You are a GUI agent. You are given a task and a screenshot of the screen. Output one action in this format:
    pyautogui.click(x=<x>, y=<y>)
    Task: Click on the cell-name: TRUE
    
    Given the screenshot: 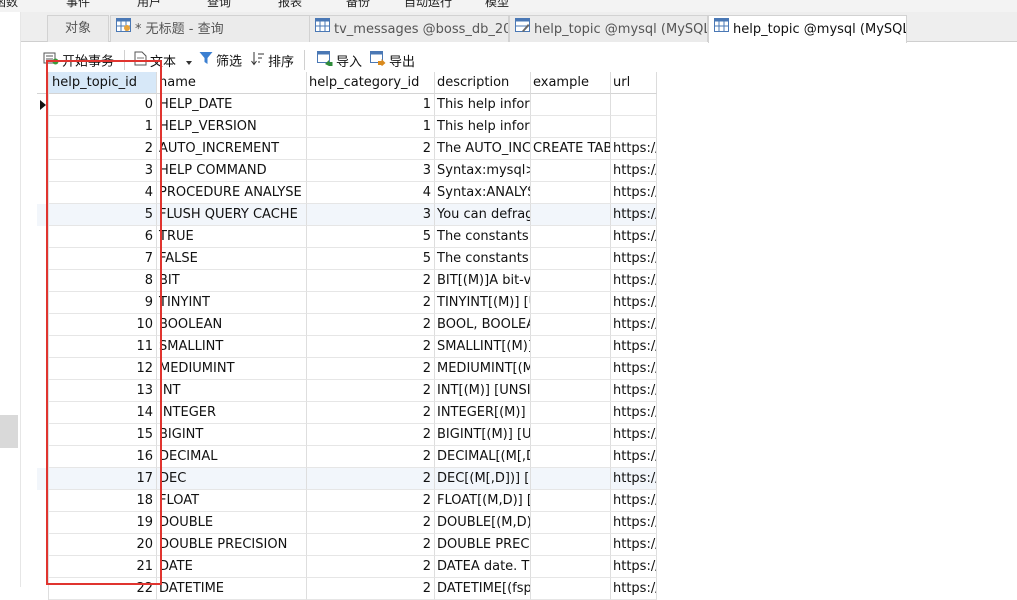 What is the action you would take?
    pyautogui.click(x=232, y=237)
    